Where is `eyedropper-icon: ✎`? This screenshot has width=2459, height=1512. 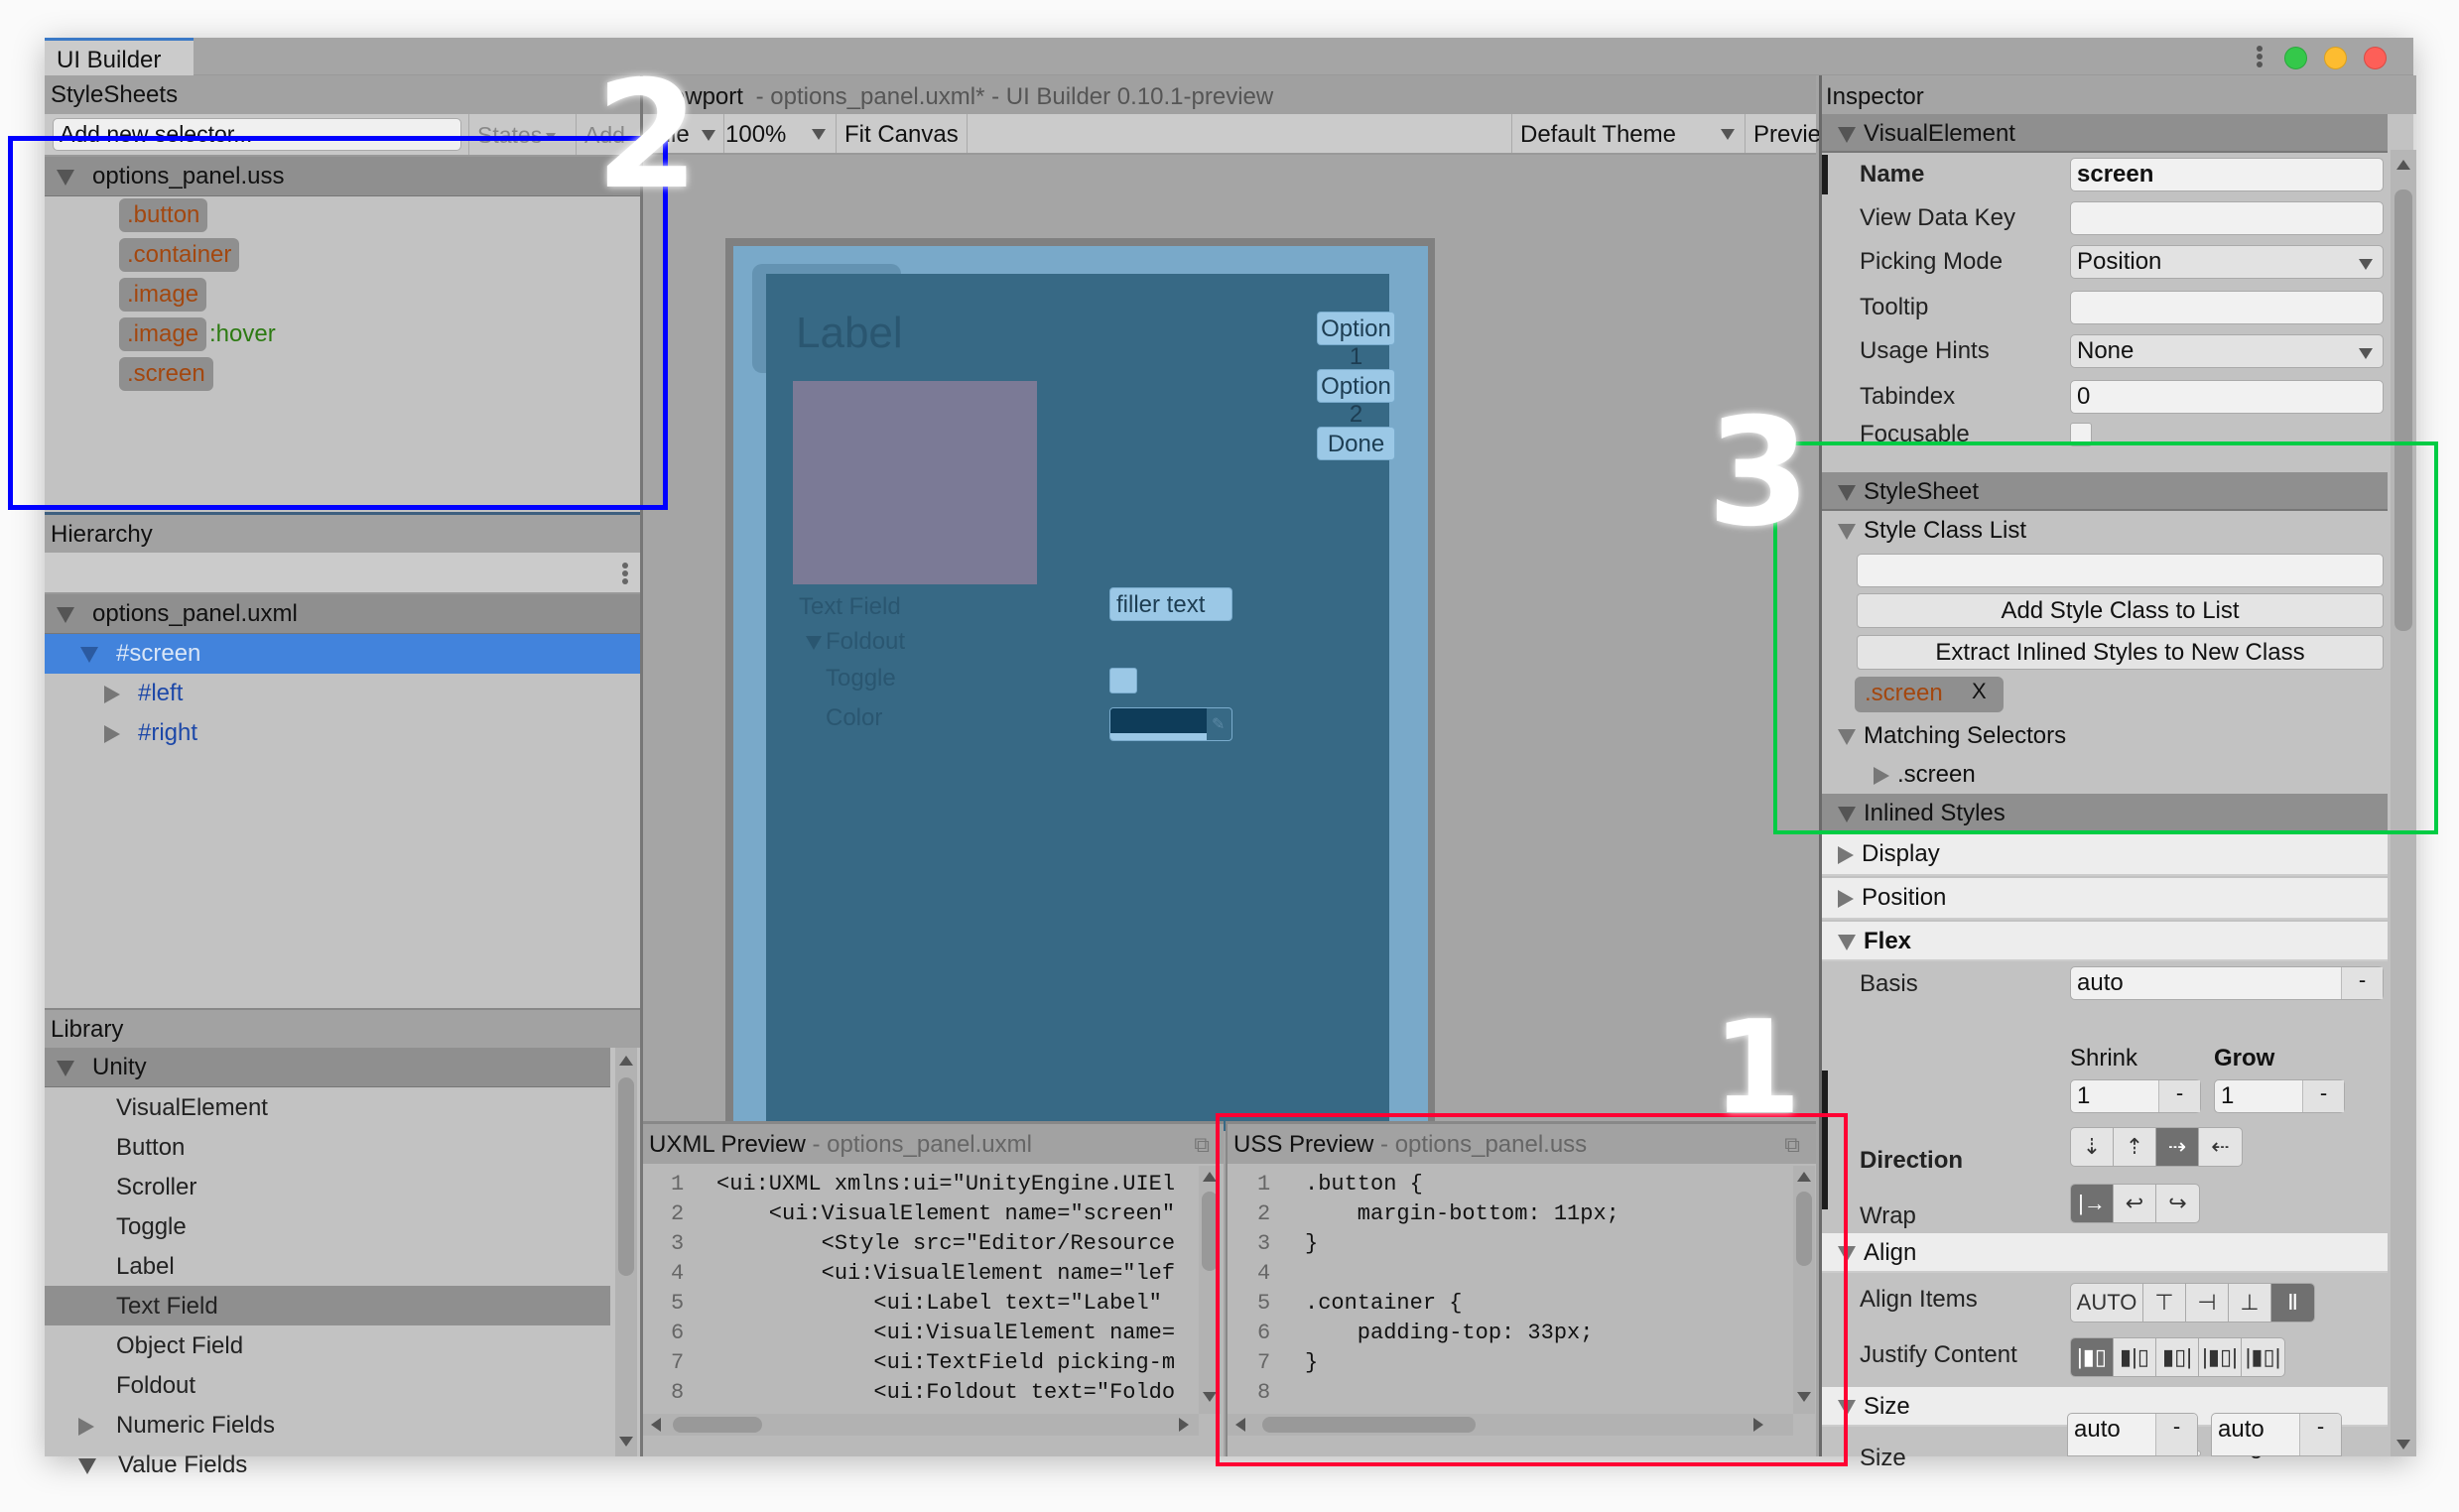
eyedropper-icon: ✎ is located at coordinates (1219, 724).